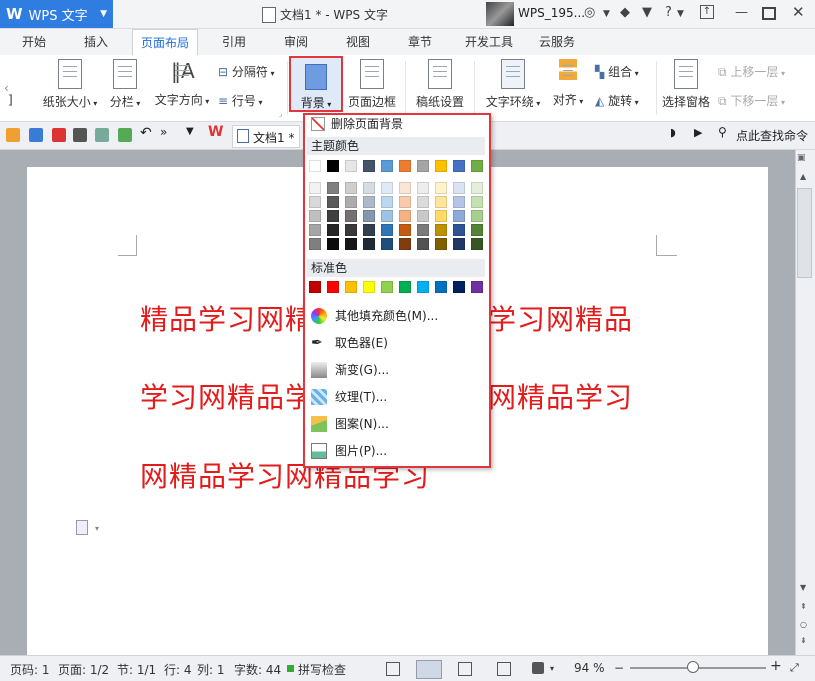 This screenshot has height=681, width=815. What do you see at coordinates (680, 14) in the screenshot?
I see `chevron-down-icon: ▼` at bounding box center [680, 14].